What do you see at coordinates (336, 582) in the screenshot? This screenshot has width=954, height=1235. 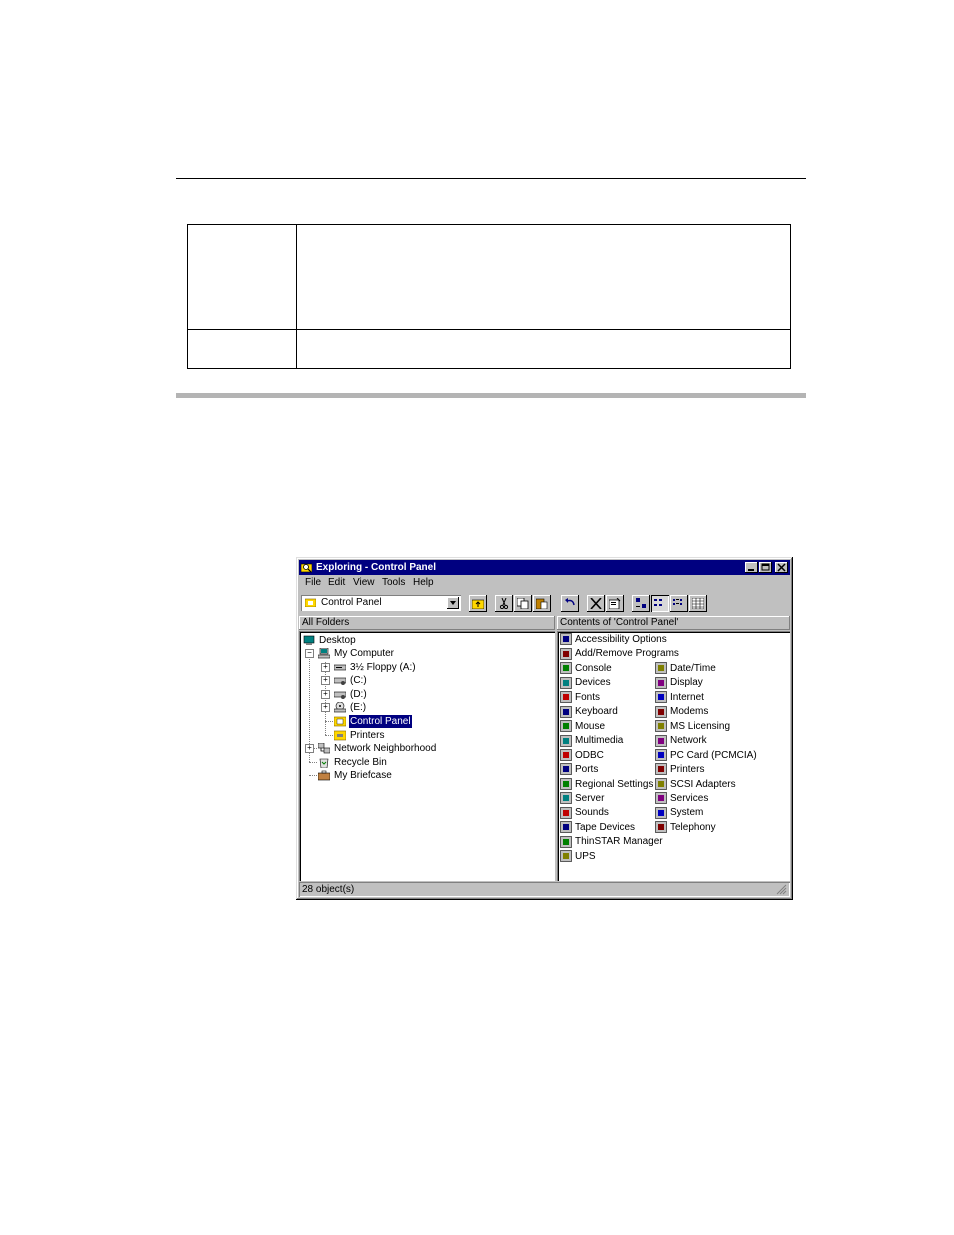 I see `menu-edit: Edit` at bounding box center [336, 582].